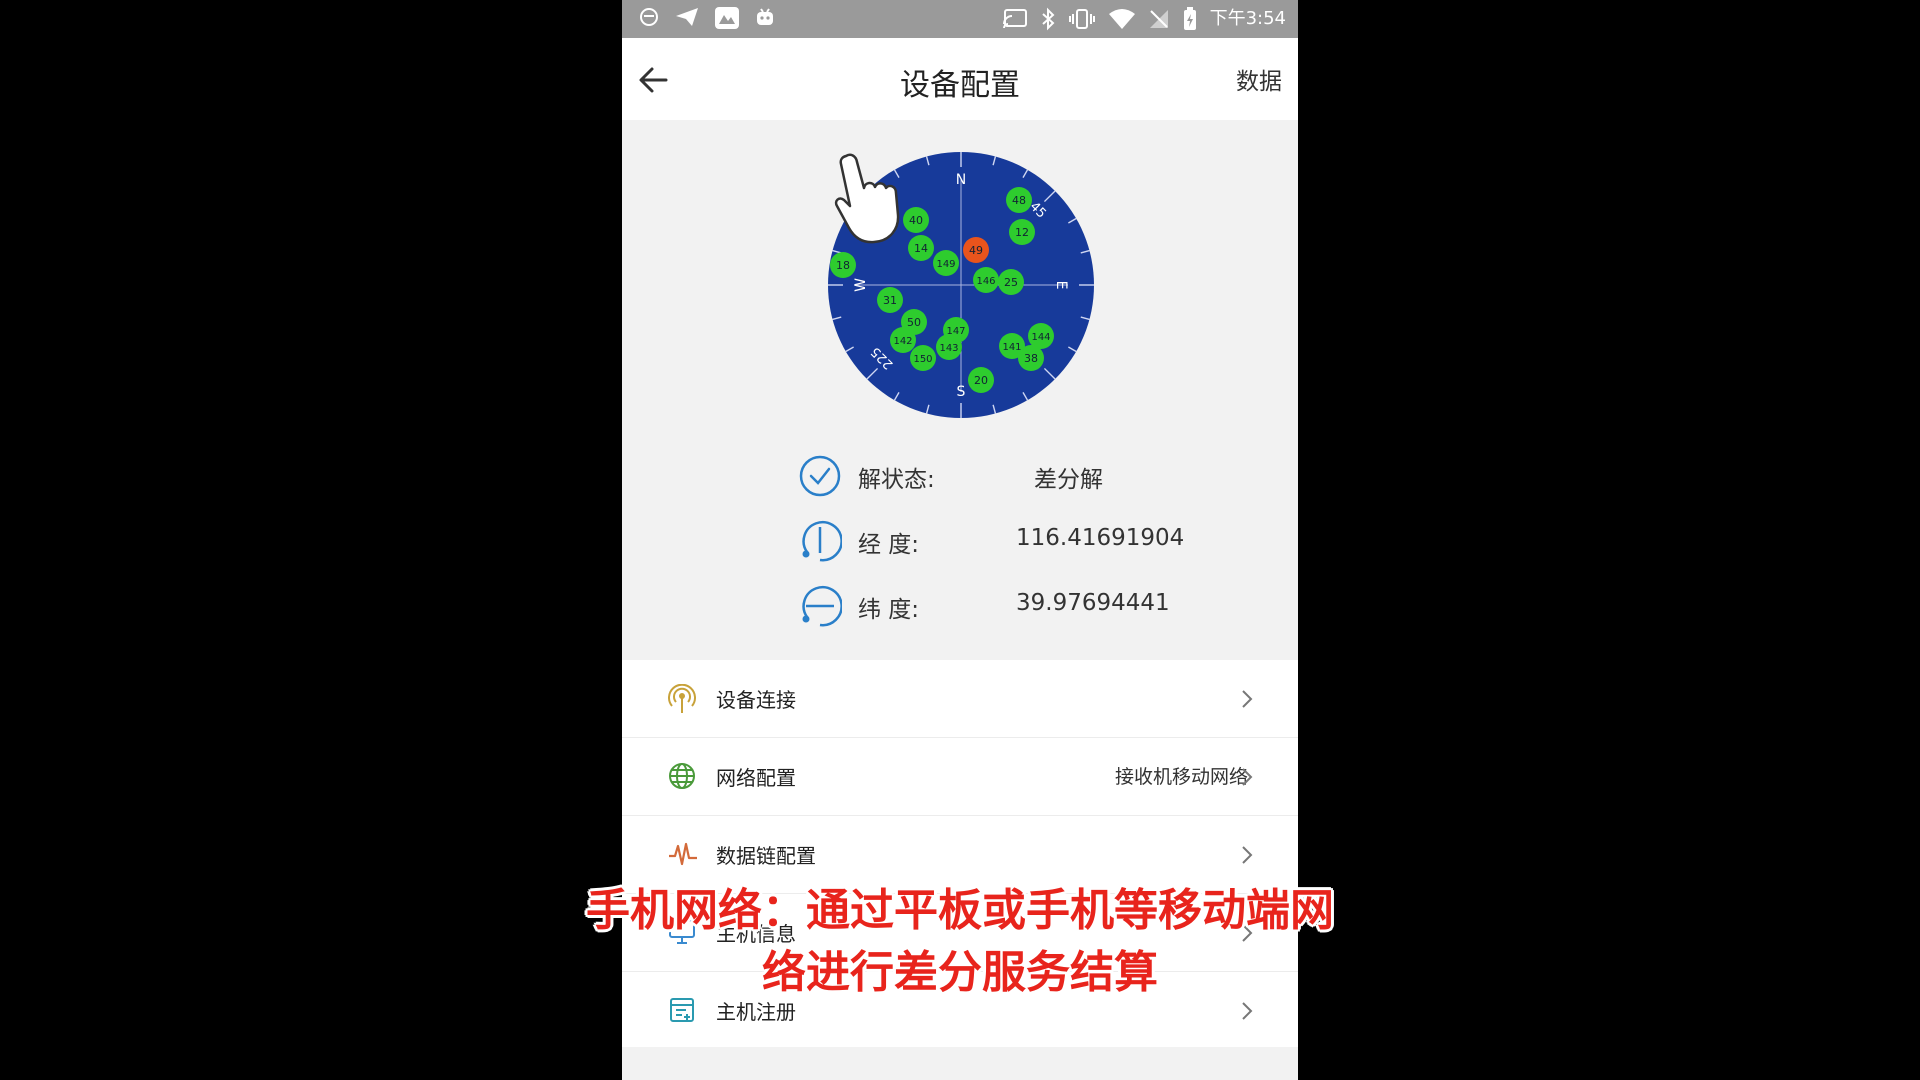 This screenshot has width=1920, height=1080. I want to click on satellite-marker: 146, so click(986, 280).